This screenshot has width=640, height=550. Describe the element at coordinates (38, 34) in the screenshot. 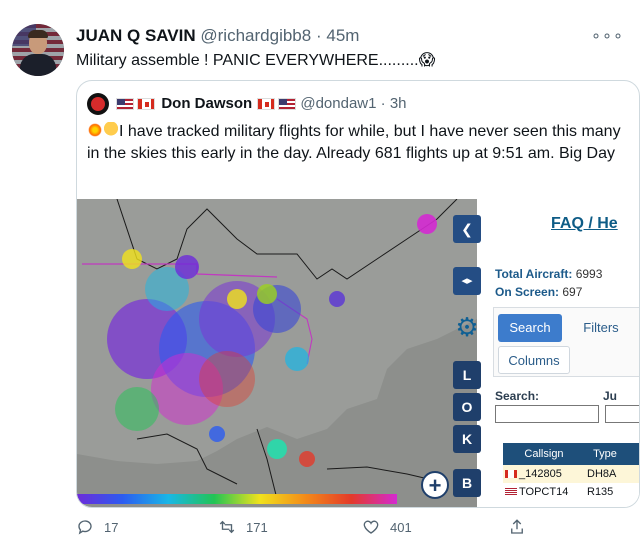

I see `avatar-hair` at that location.